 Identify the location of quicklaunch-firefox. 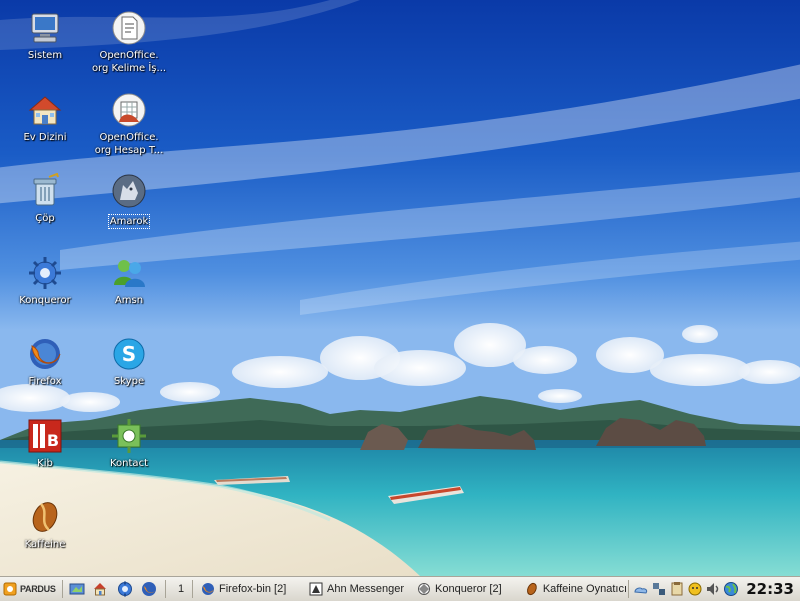
(149, 589).